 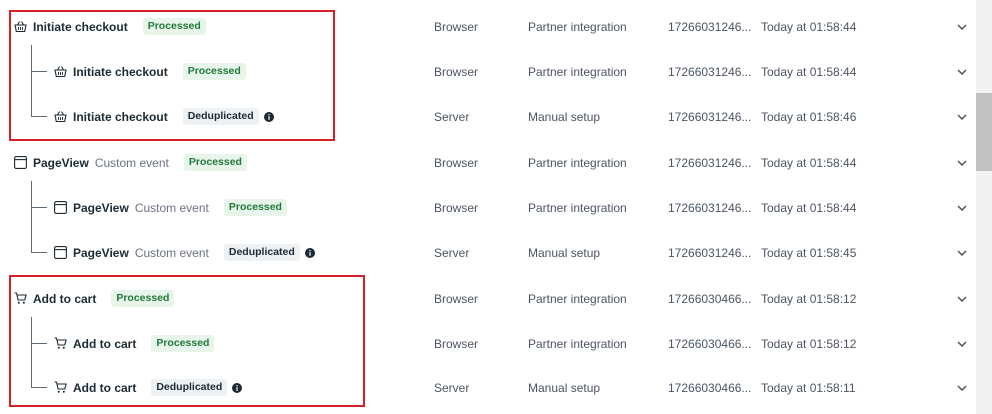 What do you see at coordinates (809, 116) in the screenshot?
I see `timestamp-cell: Today at 01:58:46` at bounding box center [809, 116].